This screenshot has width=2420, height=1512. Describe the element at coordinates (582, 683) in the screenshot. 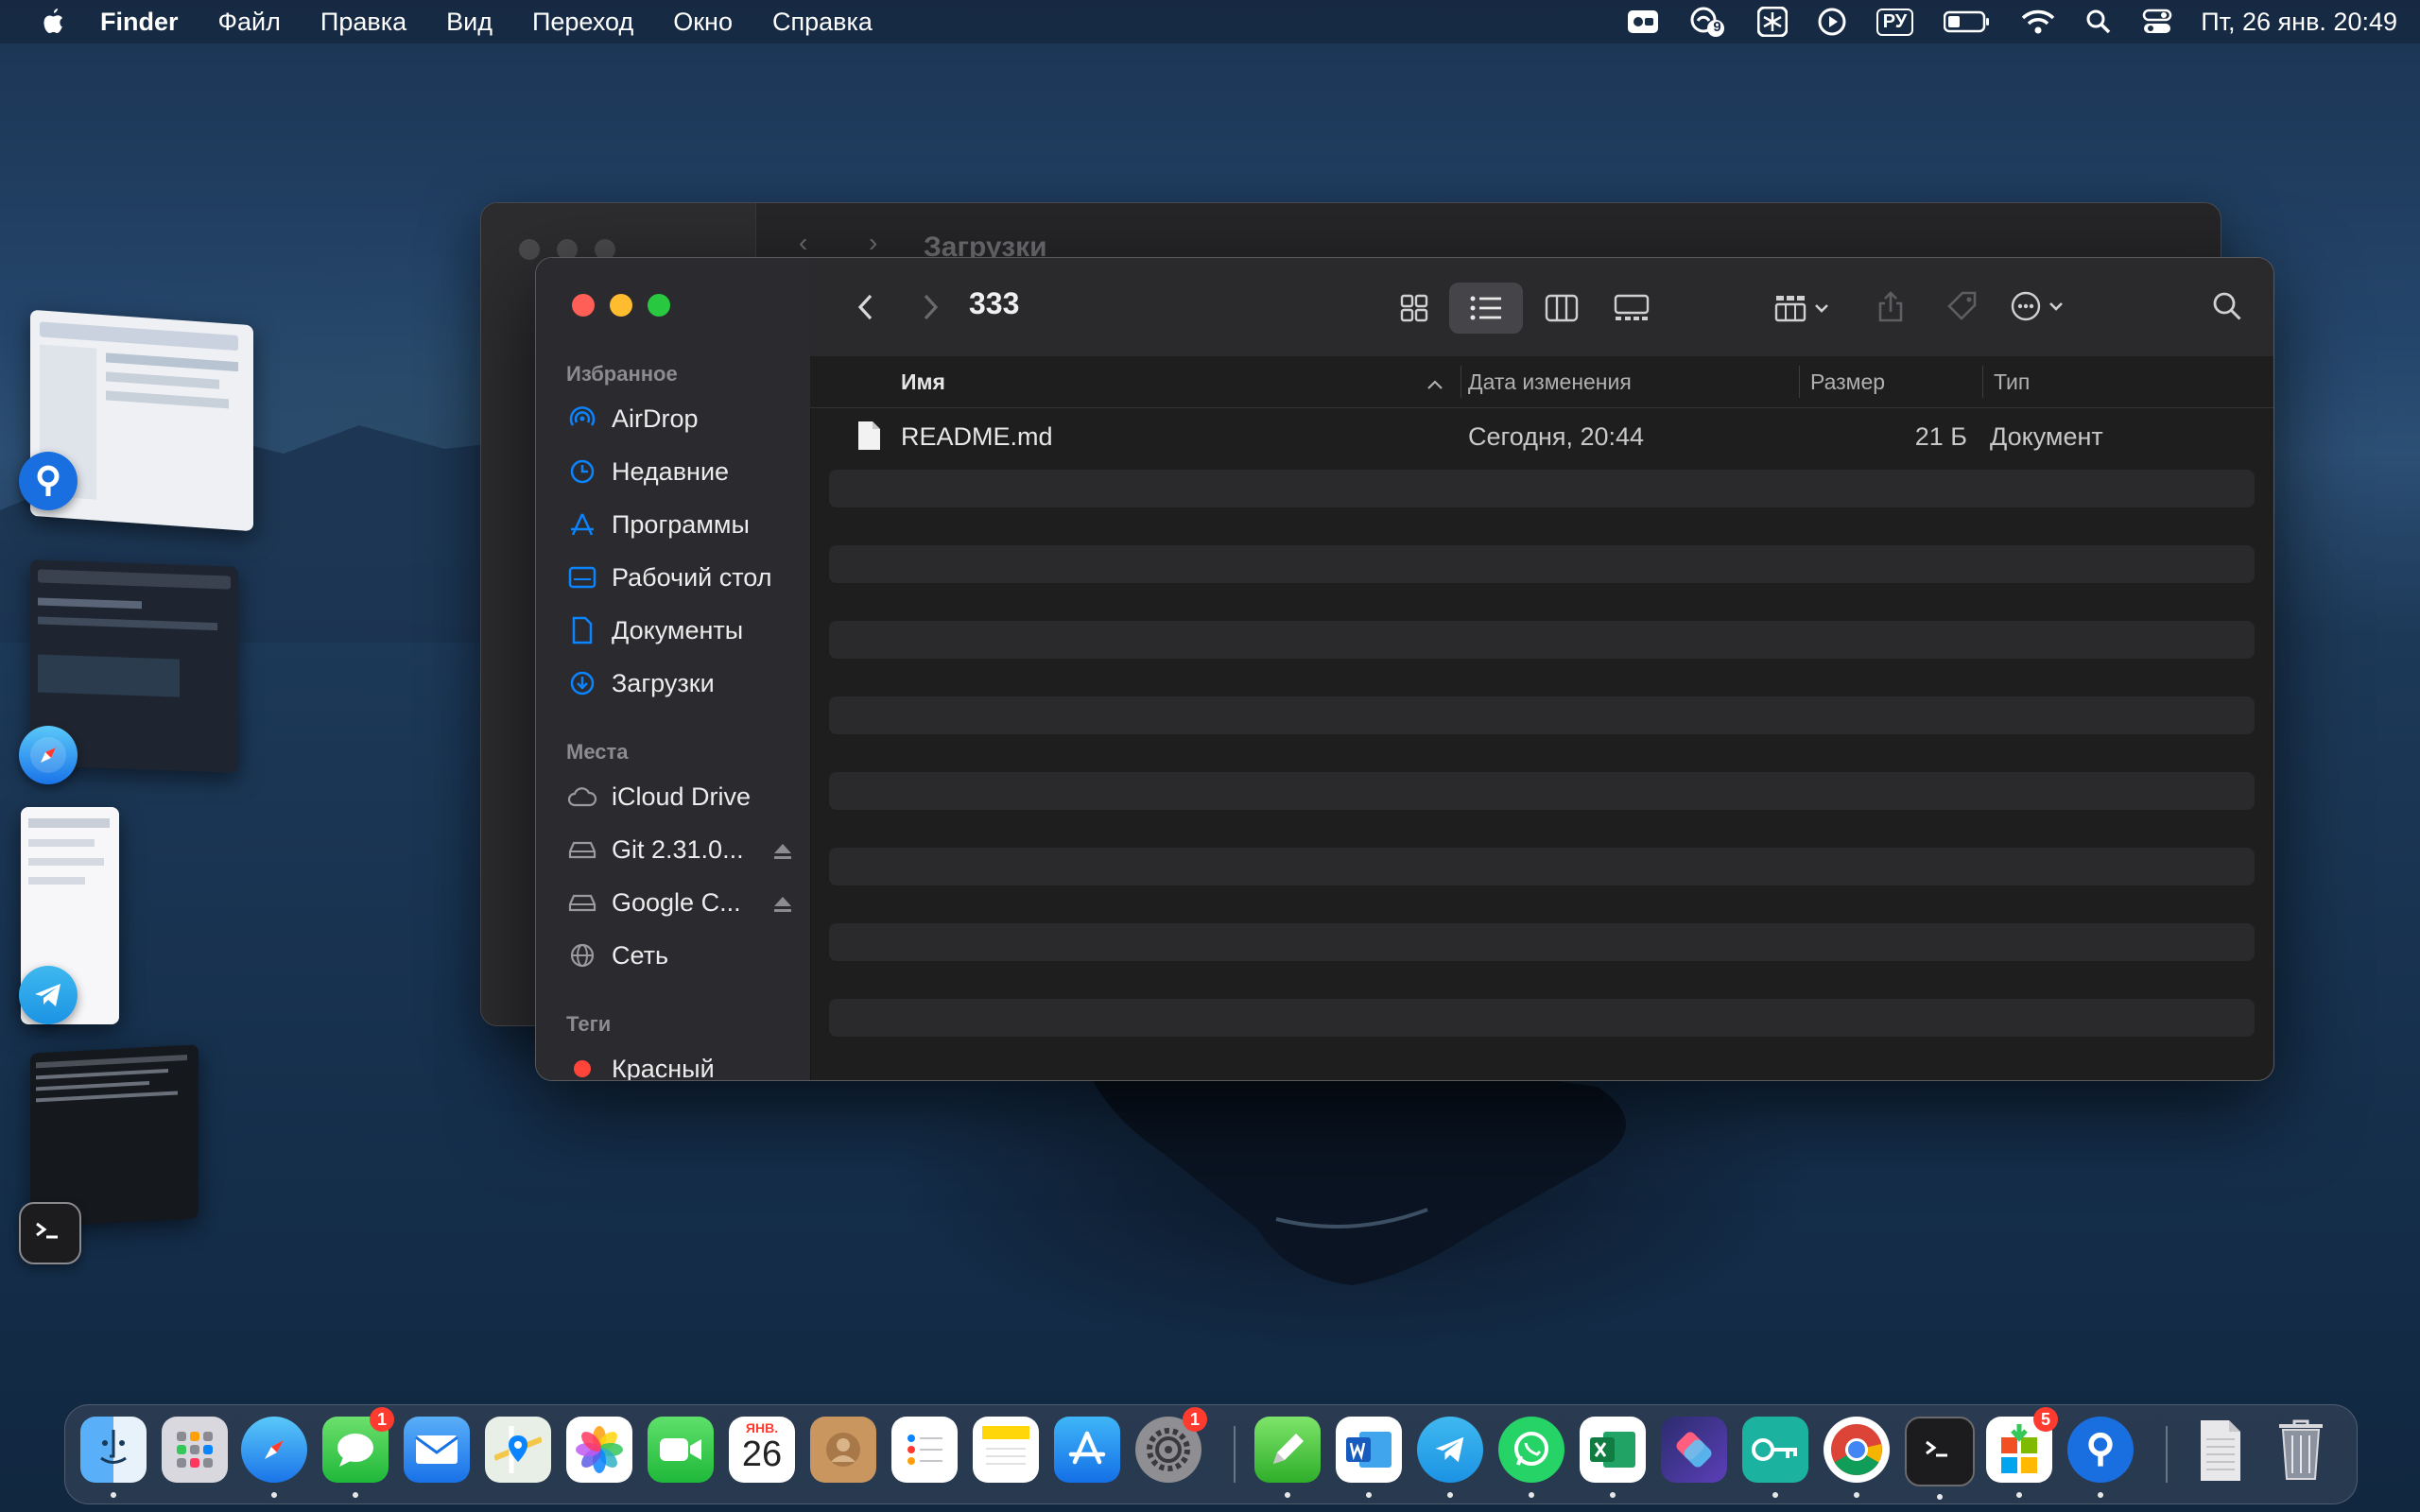

I see `downloads-icon` at that location.